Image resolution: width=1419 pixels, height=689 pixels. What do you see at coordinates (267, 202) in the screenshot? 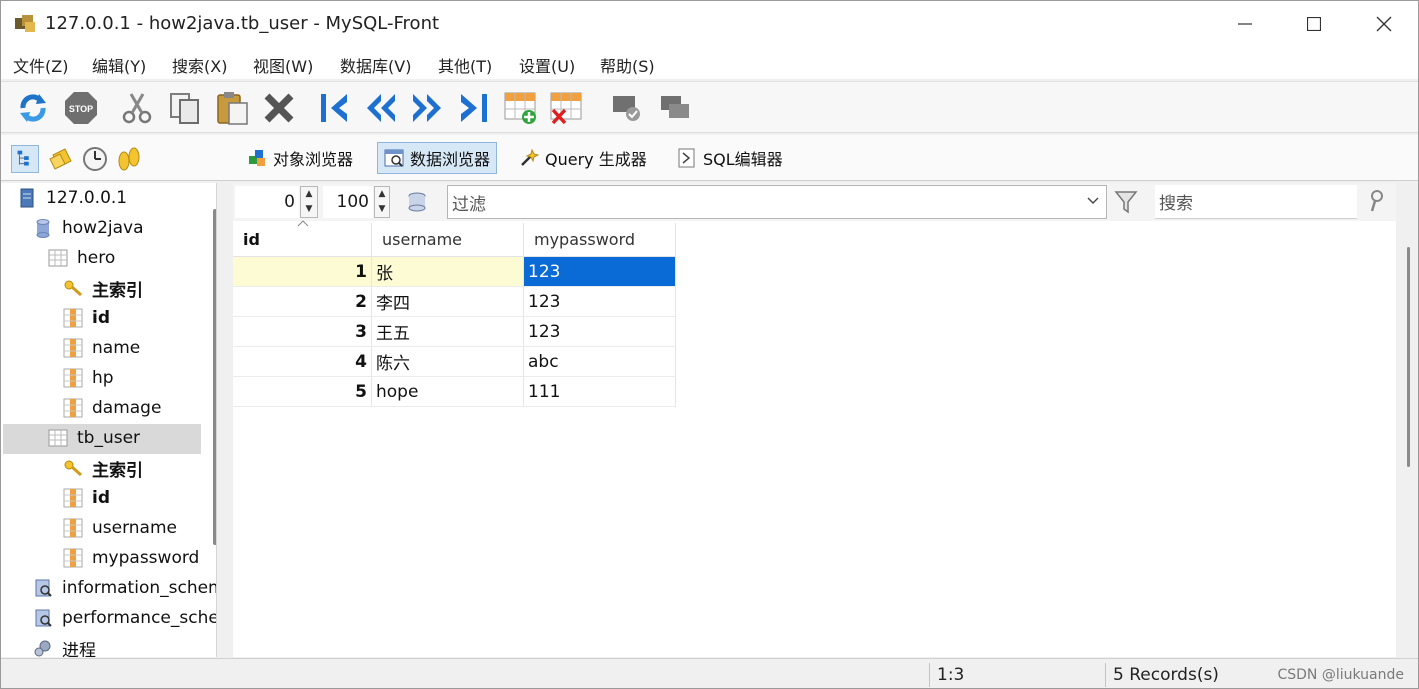
I see `offset-input: 0` at bounding box center [267, 202].